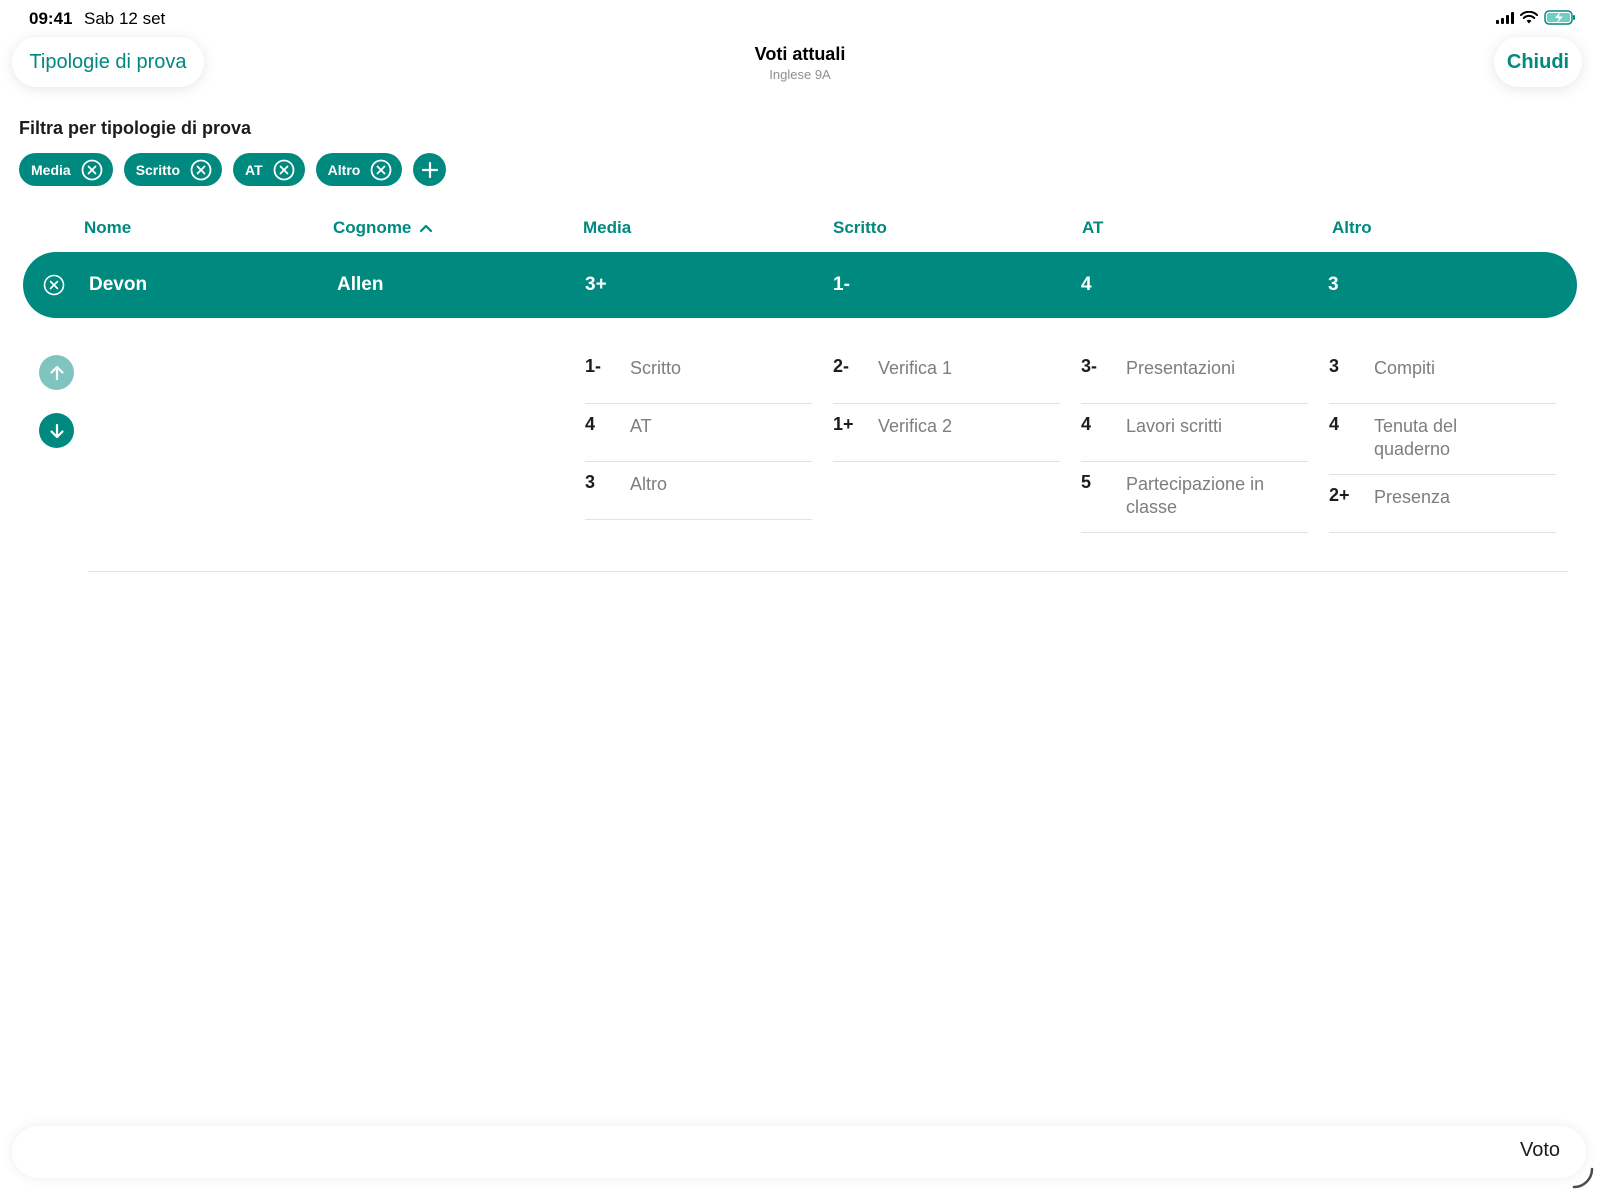 Image resolution: width=1600 pixels, height=1200 pixels. Describe the element at coordinates (841, 284) in the screenshot. I see `student-scritto-grade: 1-` at that location.